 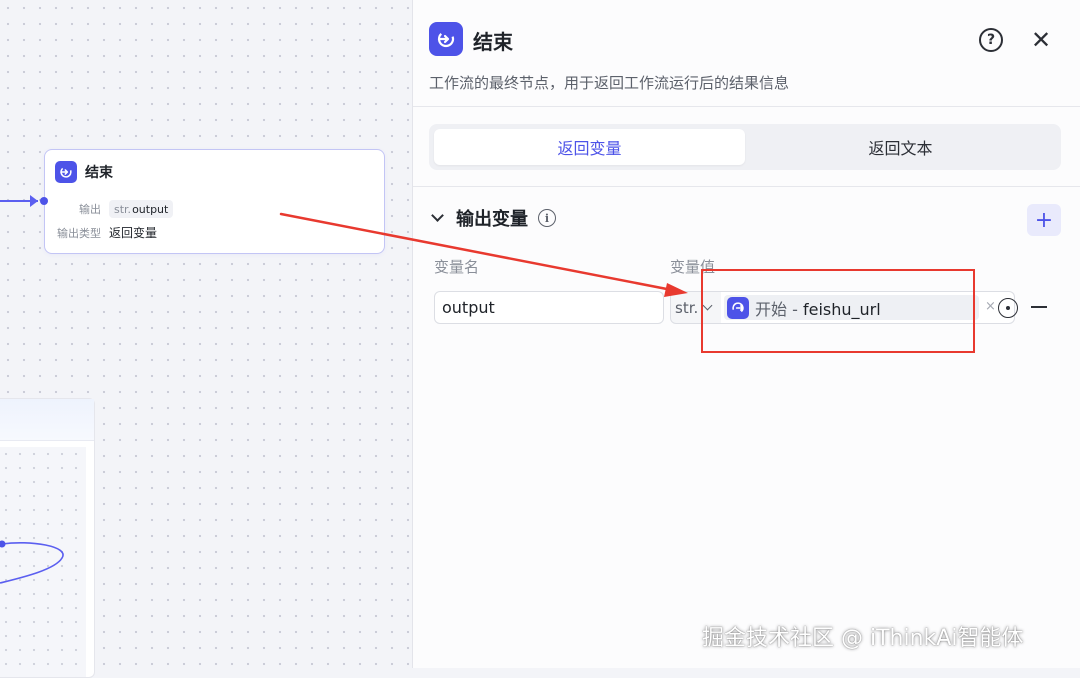 I want to click on end-node-title: 结束, so click(x=99, y=173).